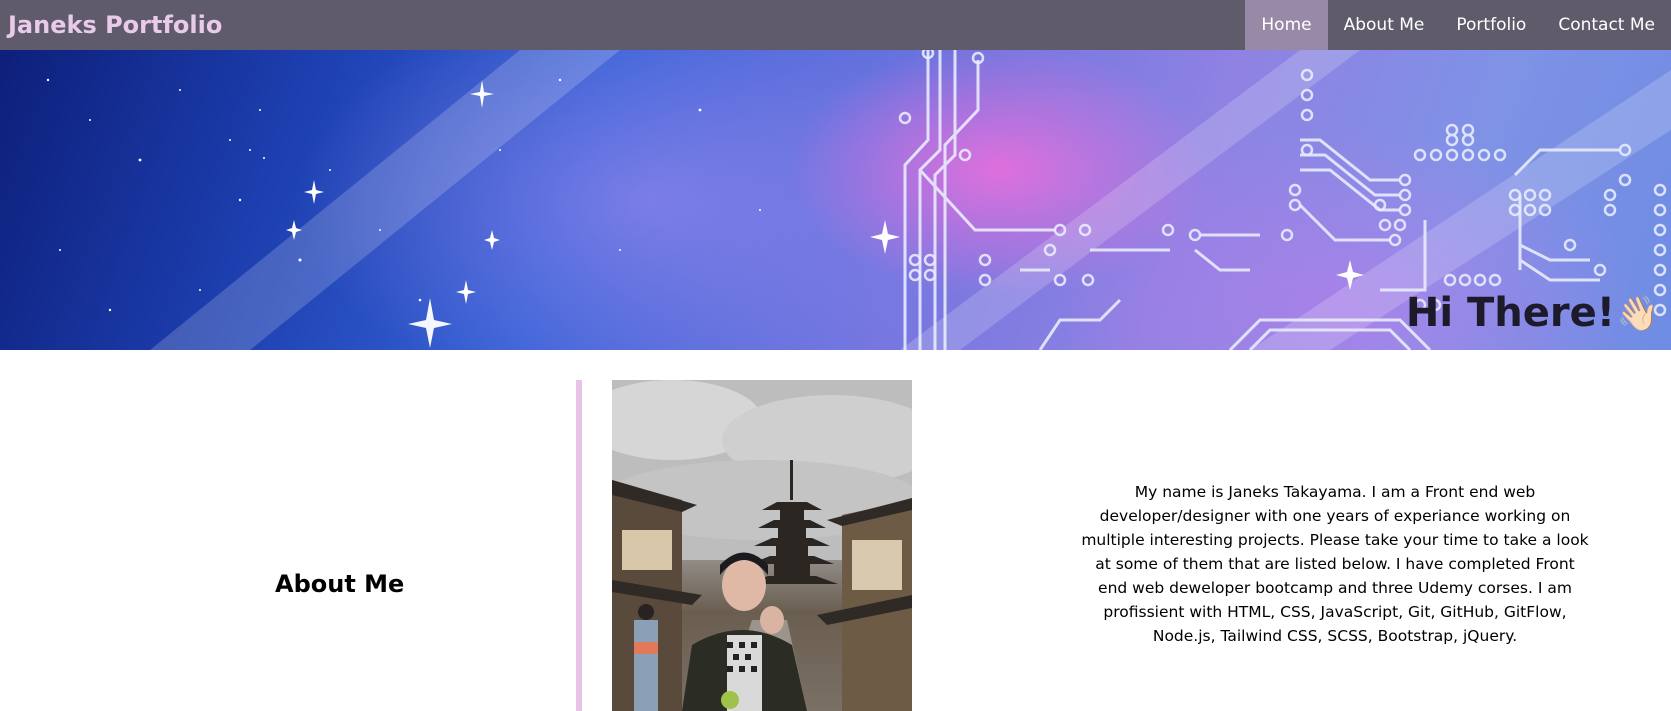 Image resolution: width=1671 pixels, height=711 pixels. Describe the element at coordinates (579, 545) in the screenshot. I see `section-divider` at that location.